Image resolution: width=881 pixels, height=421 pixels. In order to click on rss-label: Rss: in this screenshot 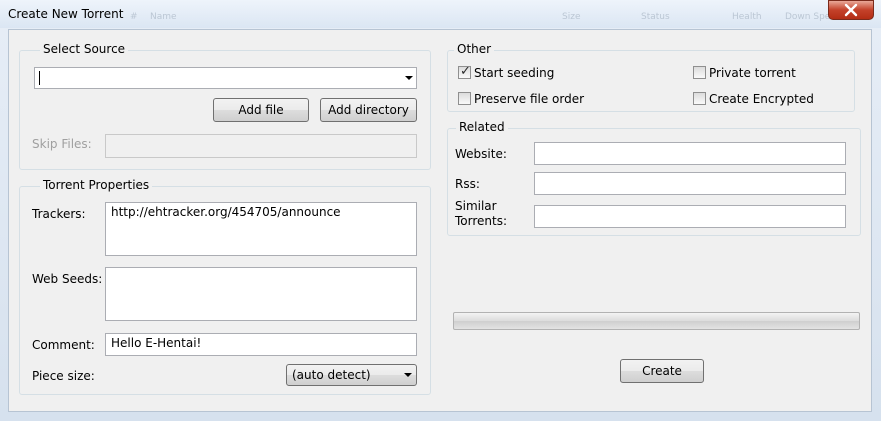, I will do `click(467, 184)`.